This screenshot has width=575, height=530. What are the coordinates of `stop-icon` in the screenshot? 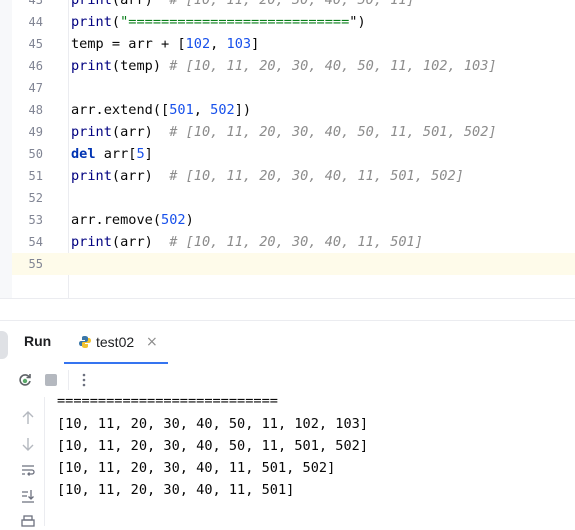 It's located at (51, 380).